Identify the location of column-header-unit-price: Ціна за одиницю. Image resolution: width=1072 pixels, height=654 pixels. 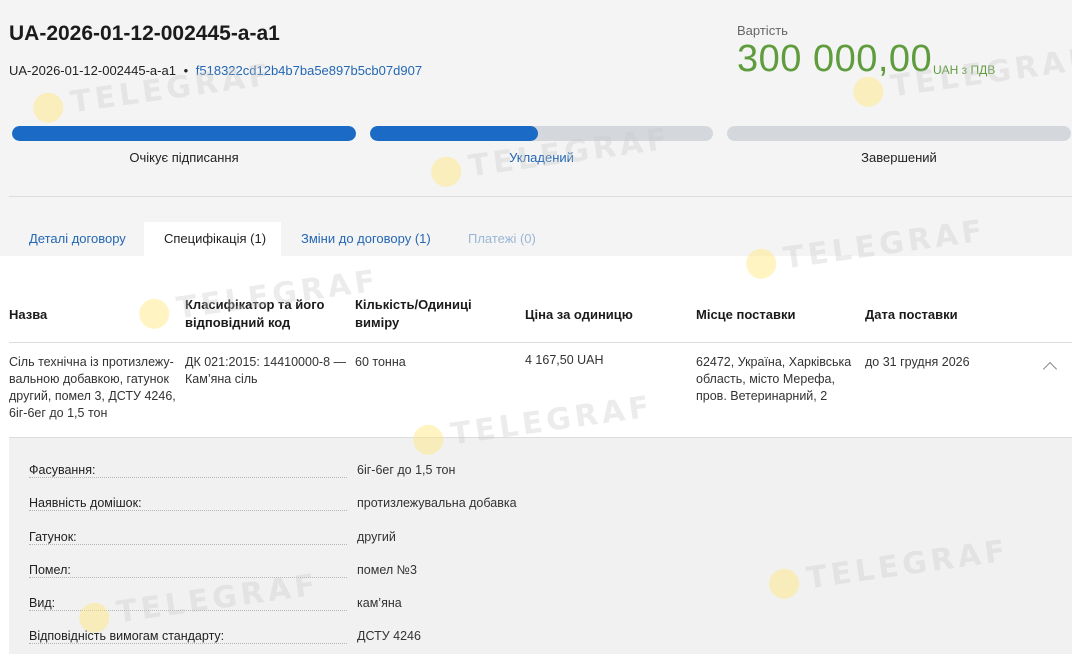
(579, 314).